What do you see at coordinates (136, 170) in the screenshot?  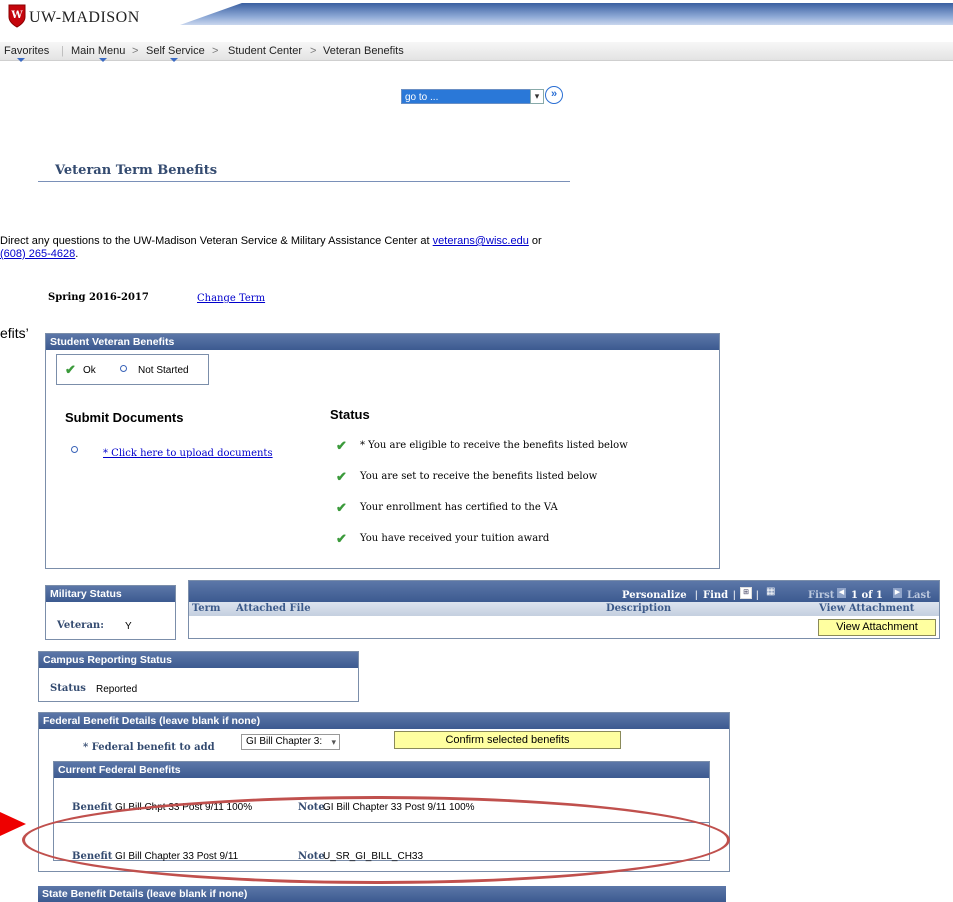 I see `page-title: Veteran Term Benefits` at bounding box center [136, 170].